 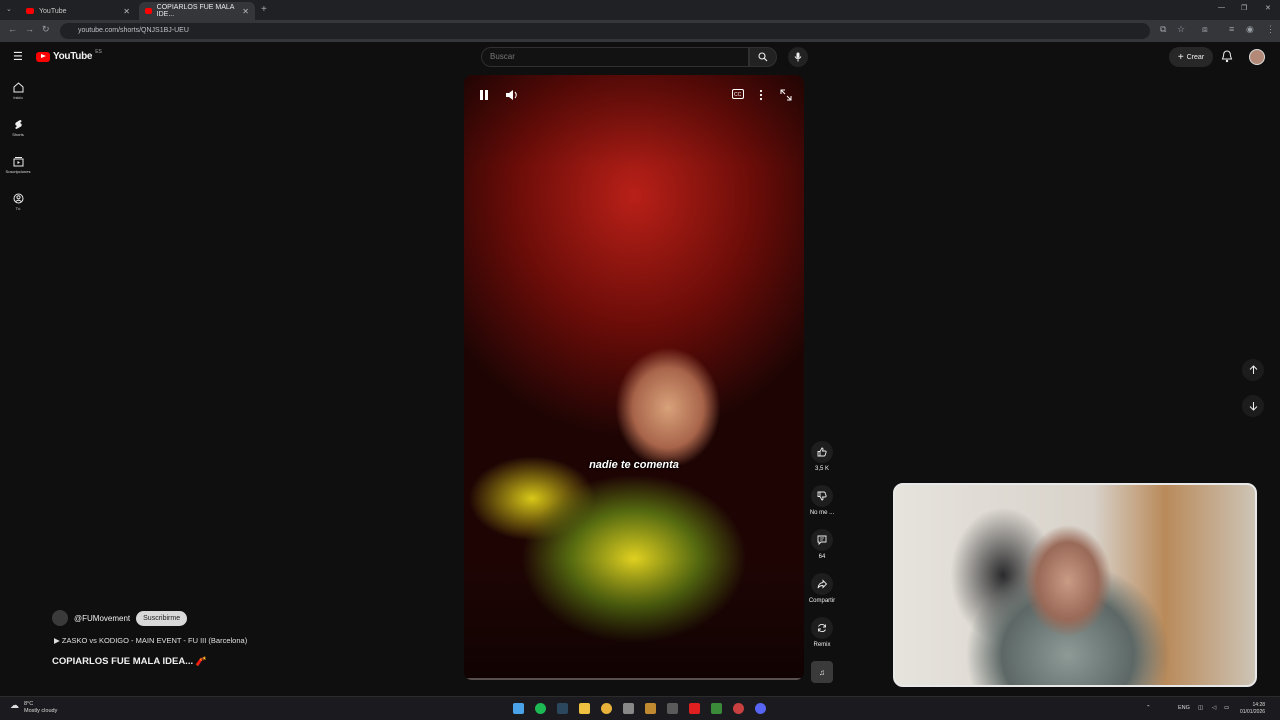 I want to click on logo-text: YouTube, so click(x=73, y=56).